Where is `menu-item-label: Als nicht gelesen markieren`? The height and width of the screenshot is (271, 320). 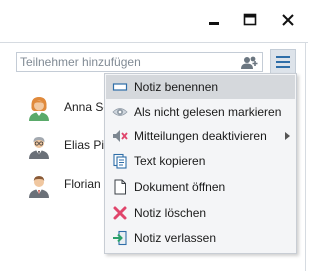
menu-item-label: Als nicht gelesen markieren is located at coordinates (208, 112).